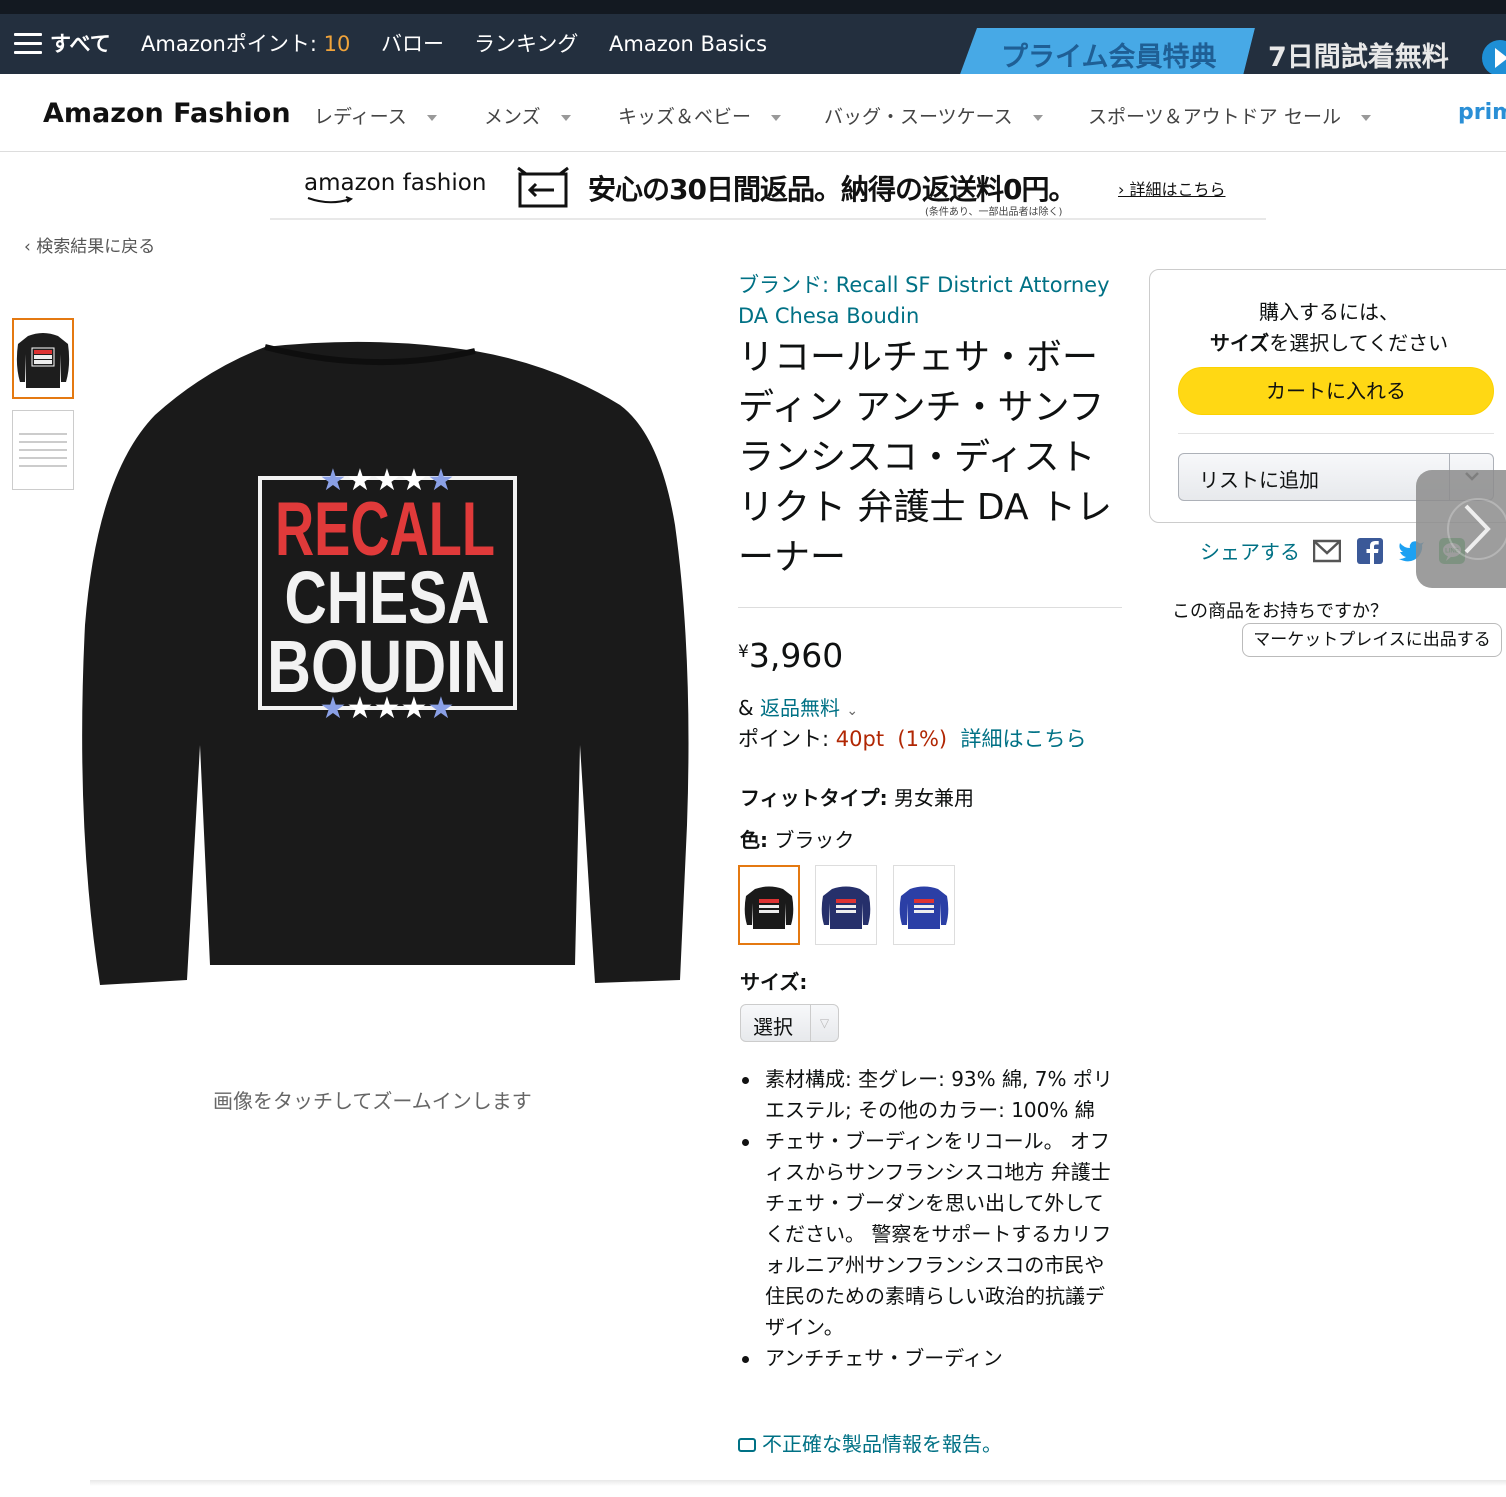 The width and height of the screenshot is (1506, 1497). What do you see at coordinates (933, 798) in the screenshot?
I see `fit-type-value: 男女兼用` at bounding box center [933, 798].